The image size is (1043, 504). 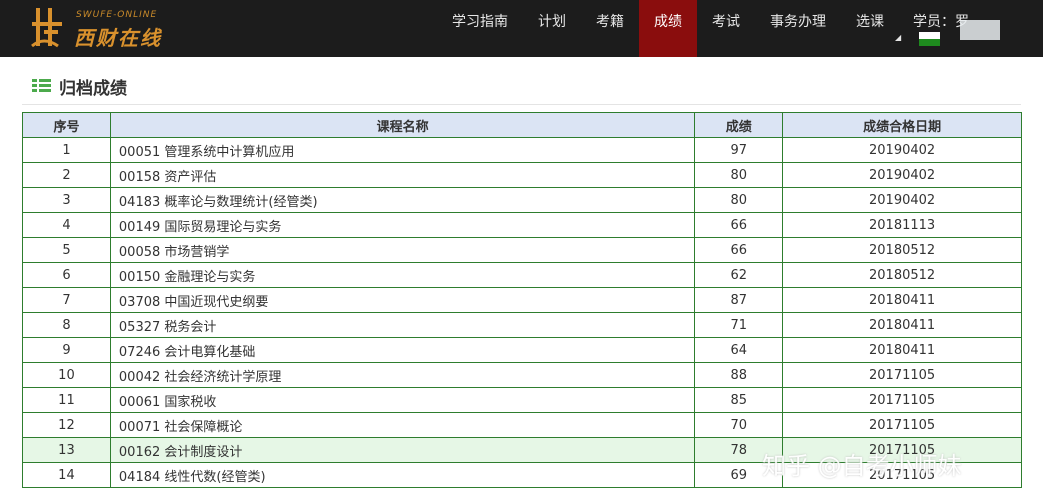 I want to click on cell-course-name: 07246 会计电算化基础, so click(x=402, y=350).